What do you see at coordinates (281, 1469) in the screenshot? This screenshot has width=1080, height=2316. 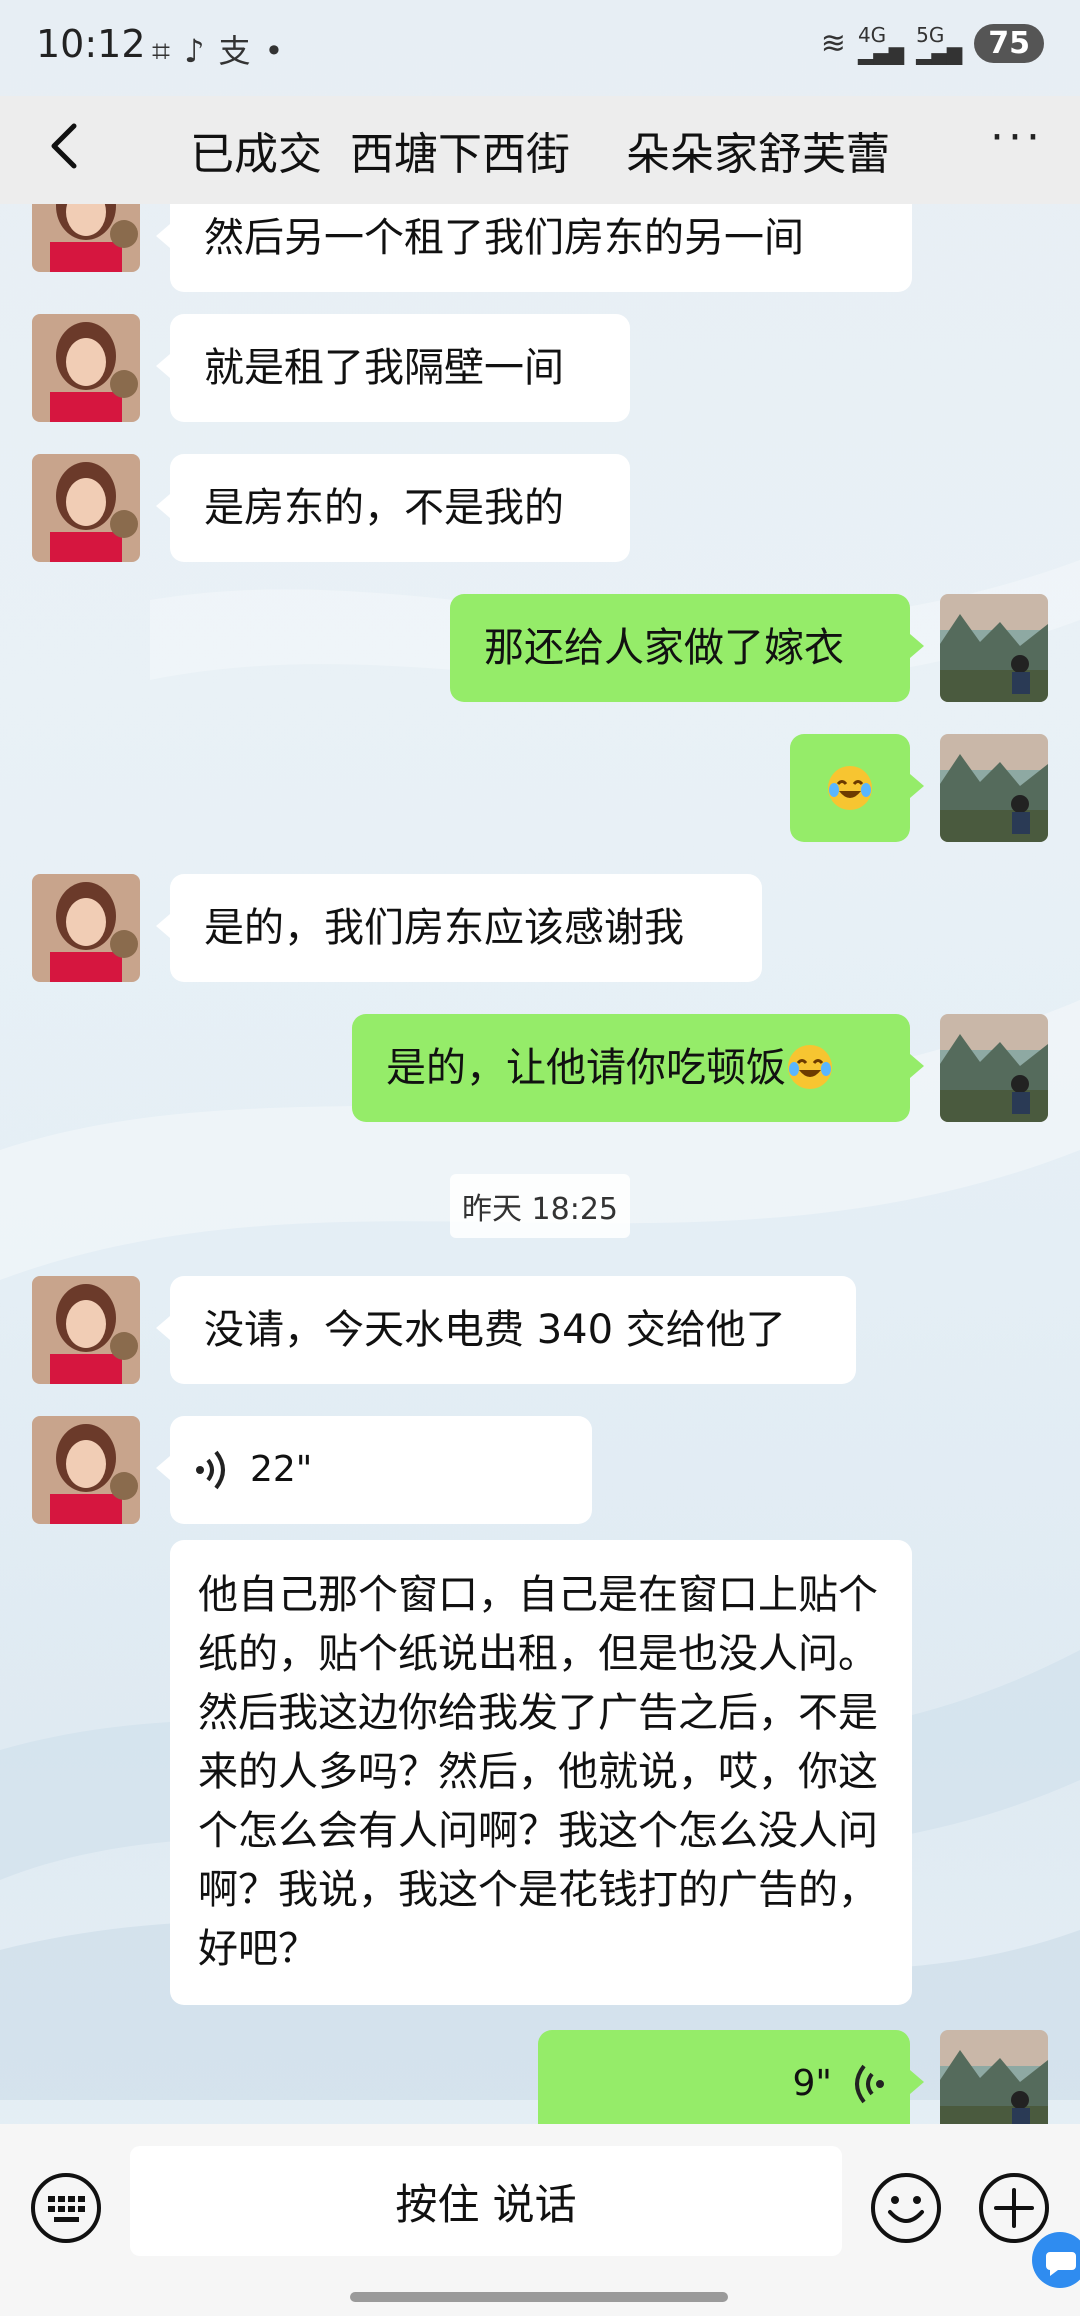 I see `voice-duration: 22"` at bounding box center [281, 1469].